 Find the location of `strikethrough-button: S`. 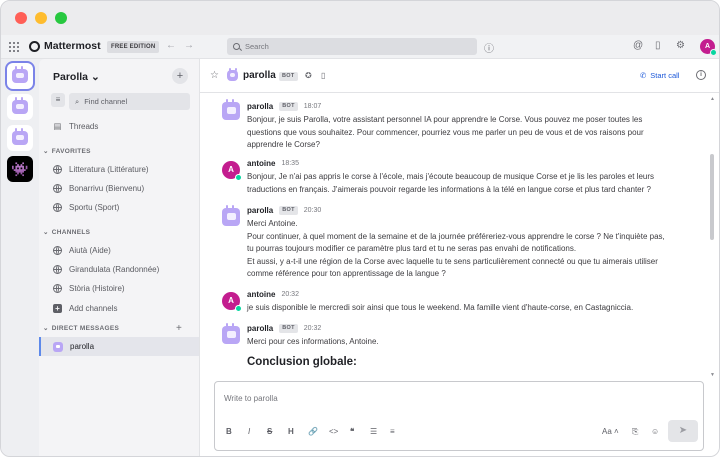

strikethrough-button: S is located at coordinates (269, 431).